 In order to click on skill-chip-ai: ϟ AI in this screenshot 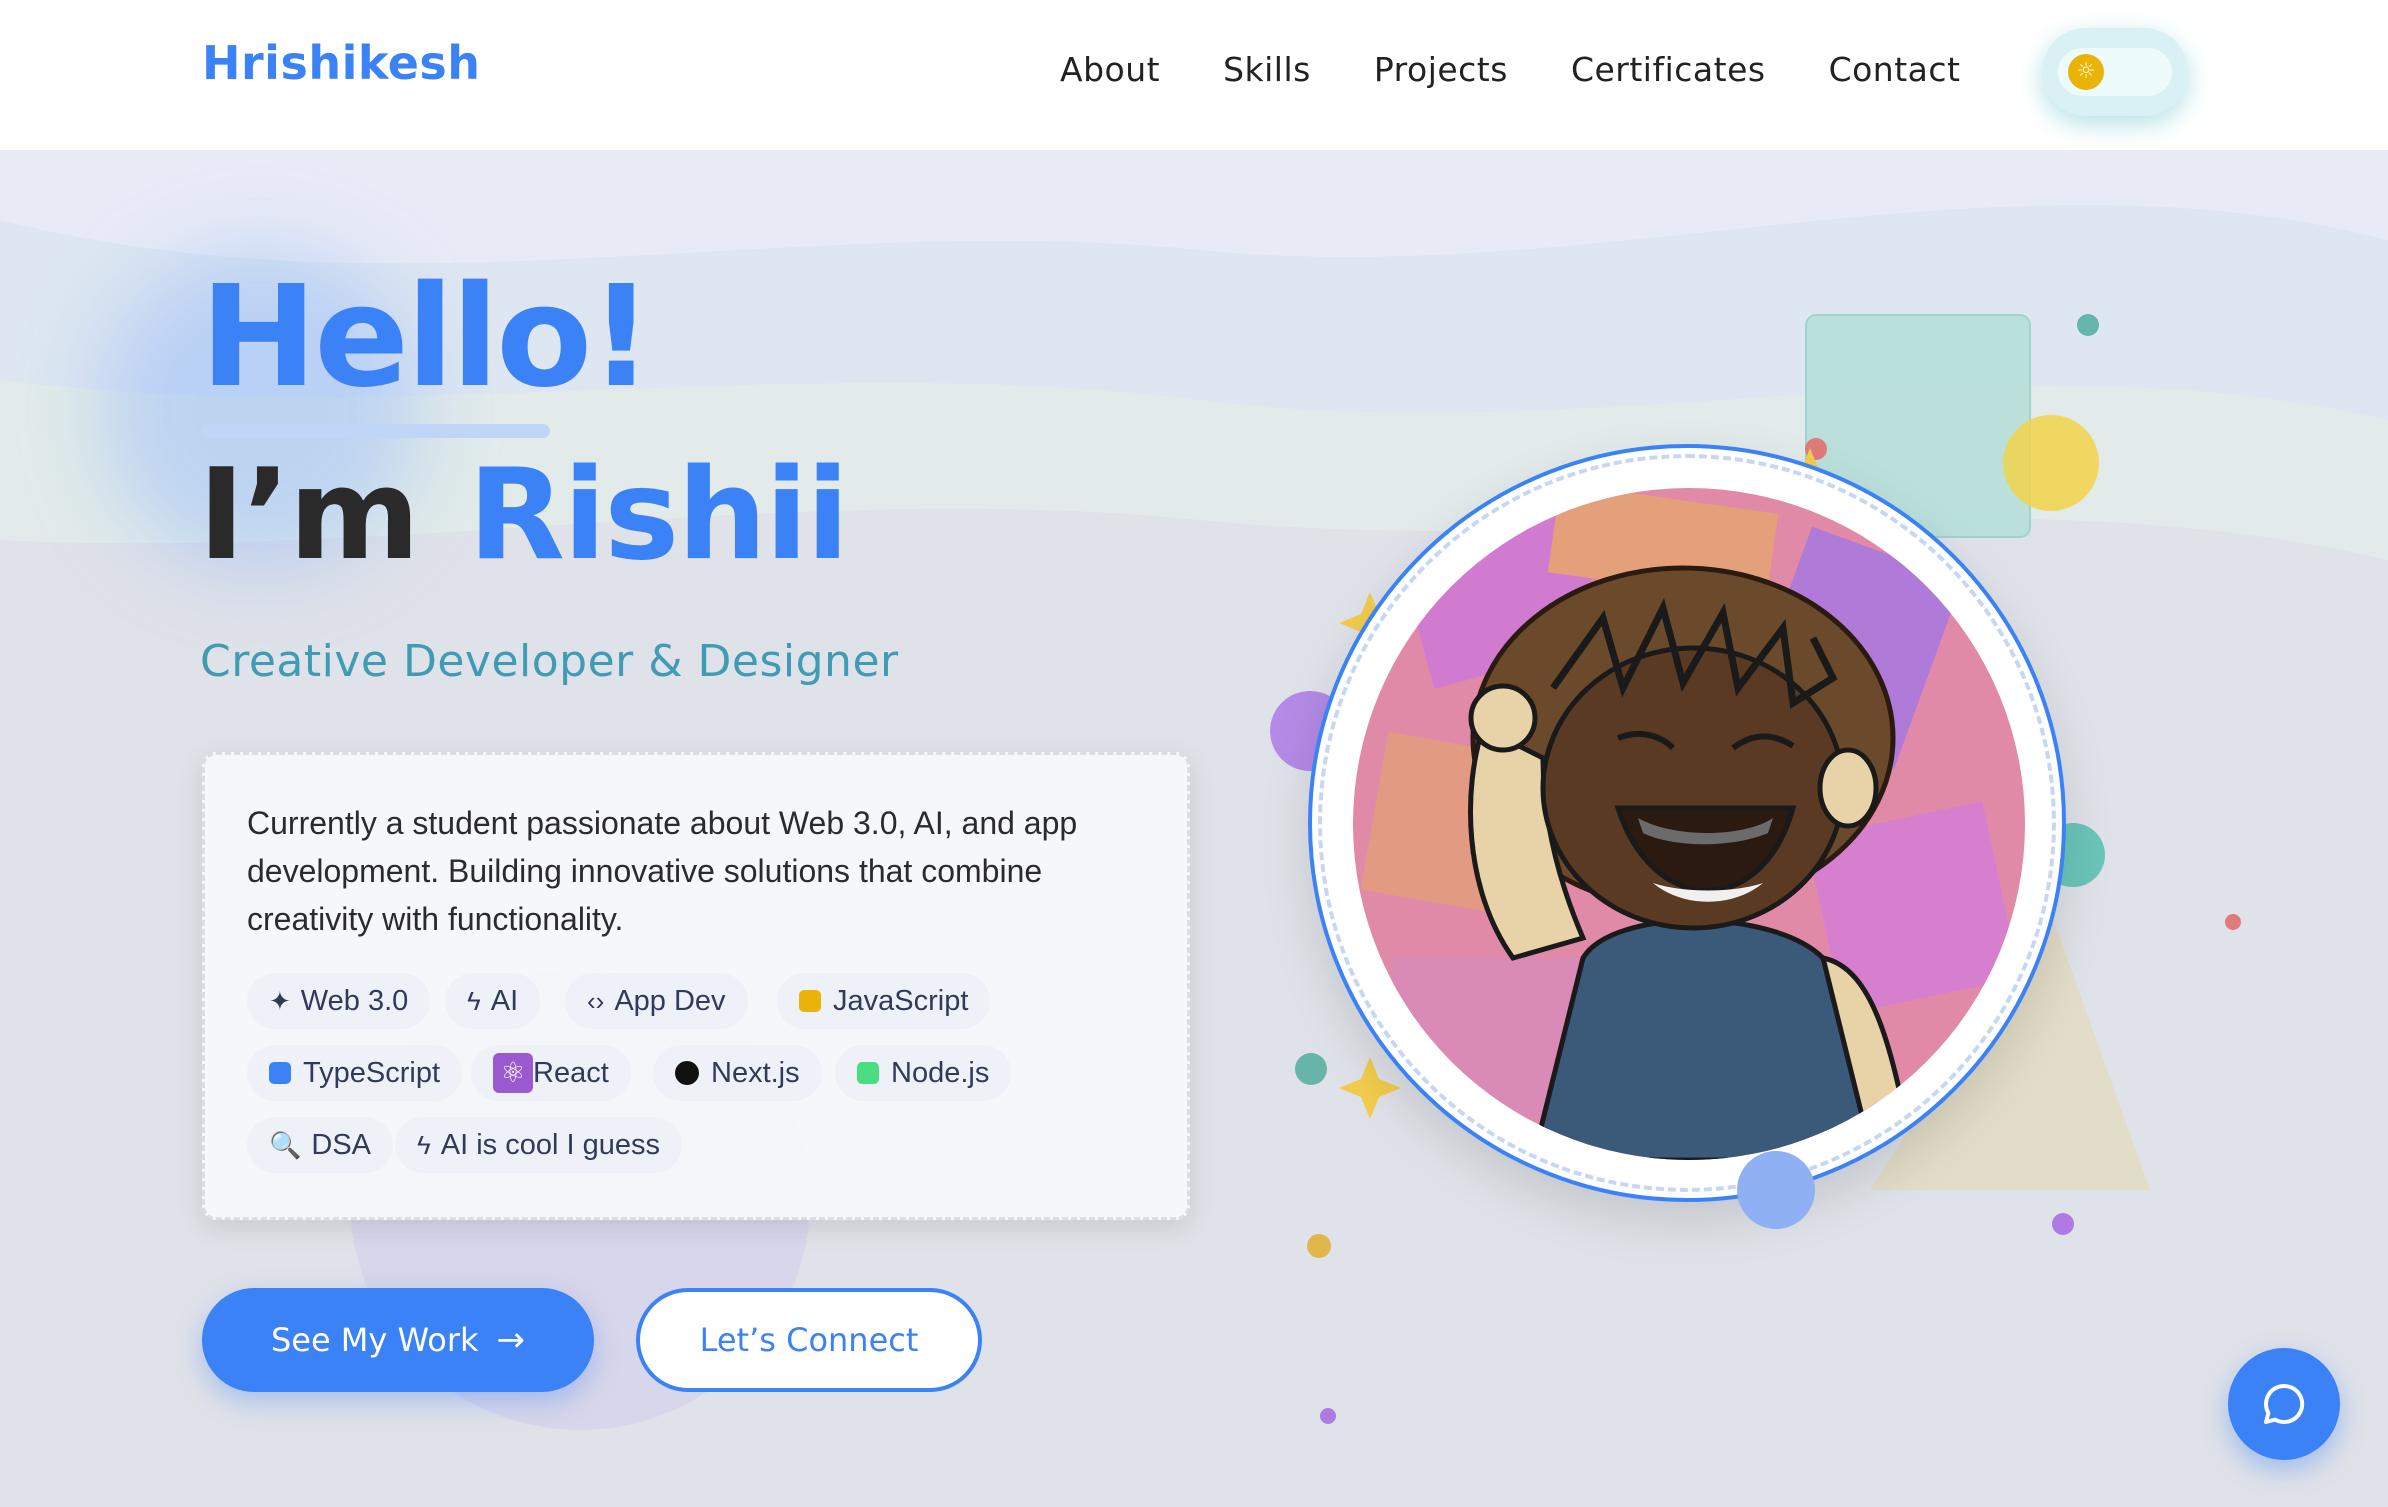, I will do `click(493, 1001)`.